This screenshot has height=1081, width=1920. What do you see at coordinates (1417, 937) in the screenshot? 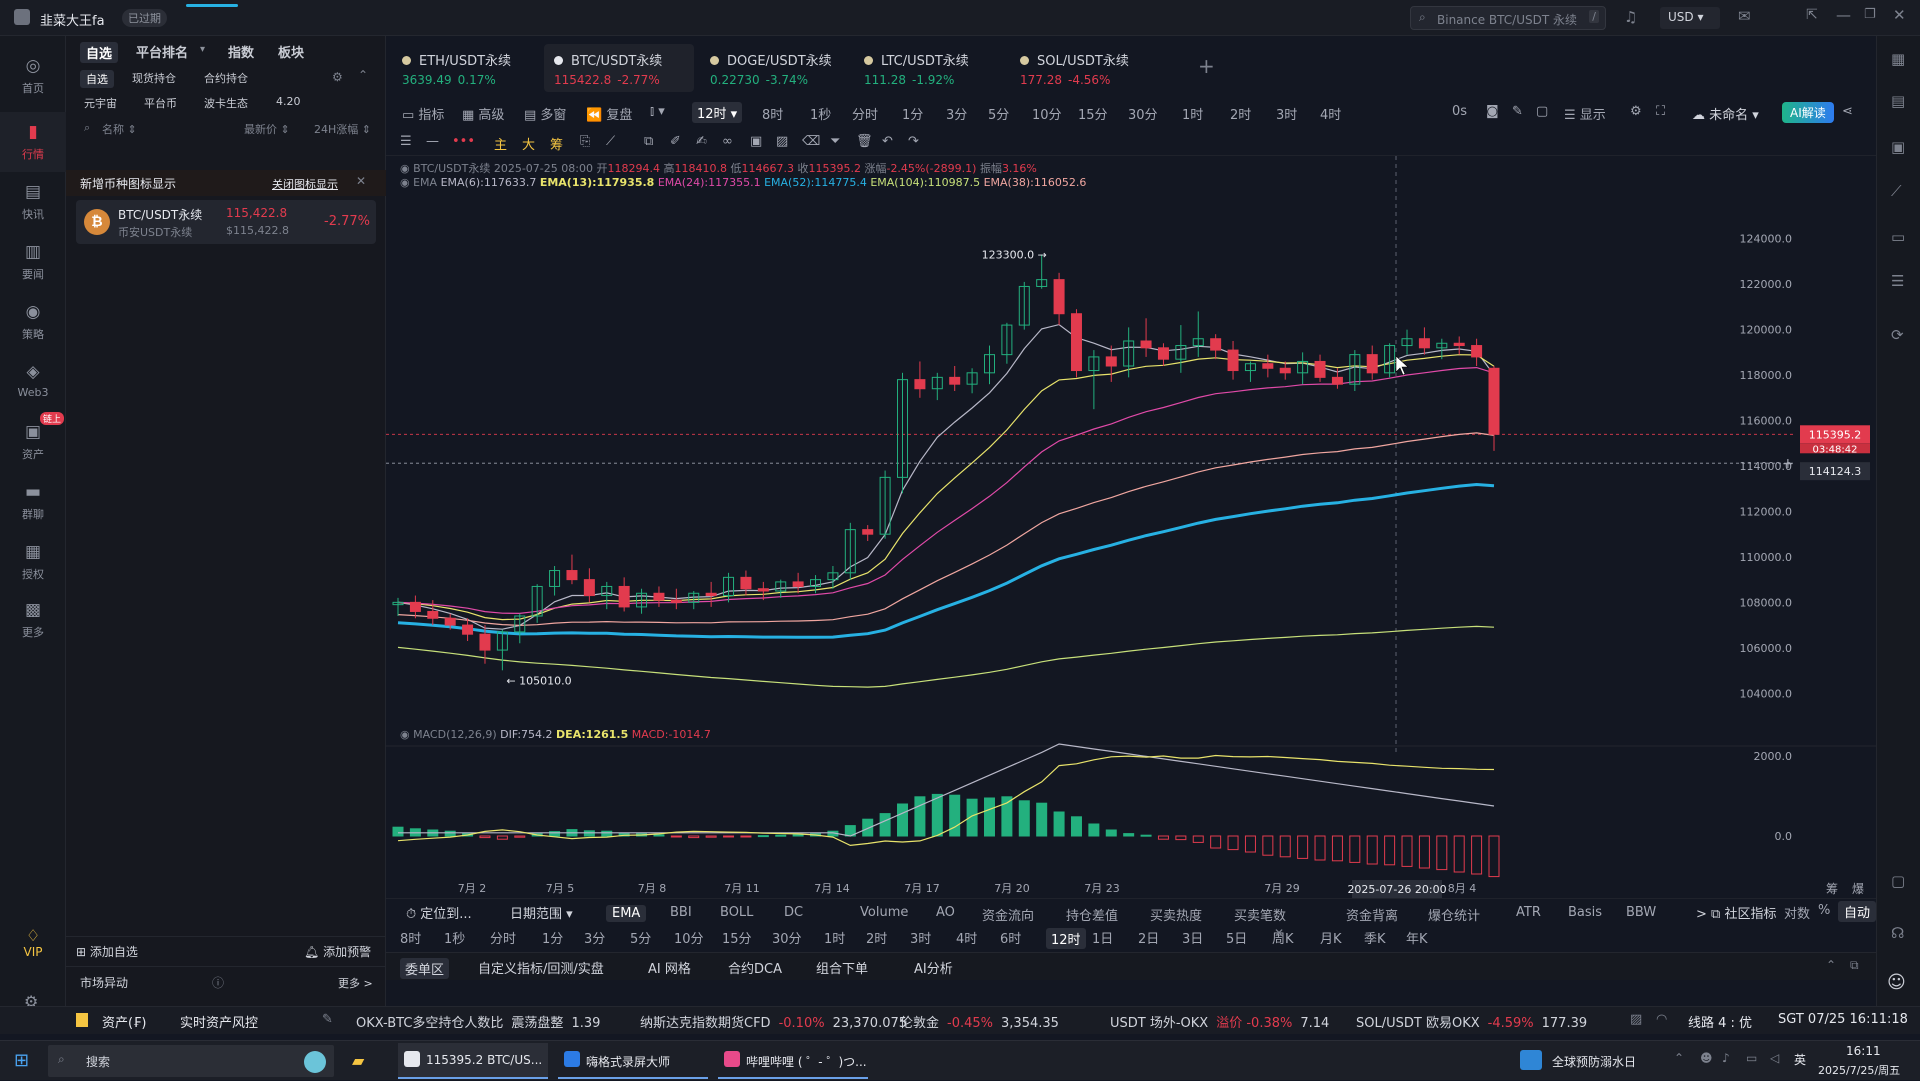
I see `bottom-tf-22: 年K` at bounding box center [1417, 937].